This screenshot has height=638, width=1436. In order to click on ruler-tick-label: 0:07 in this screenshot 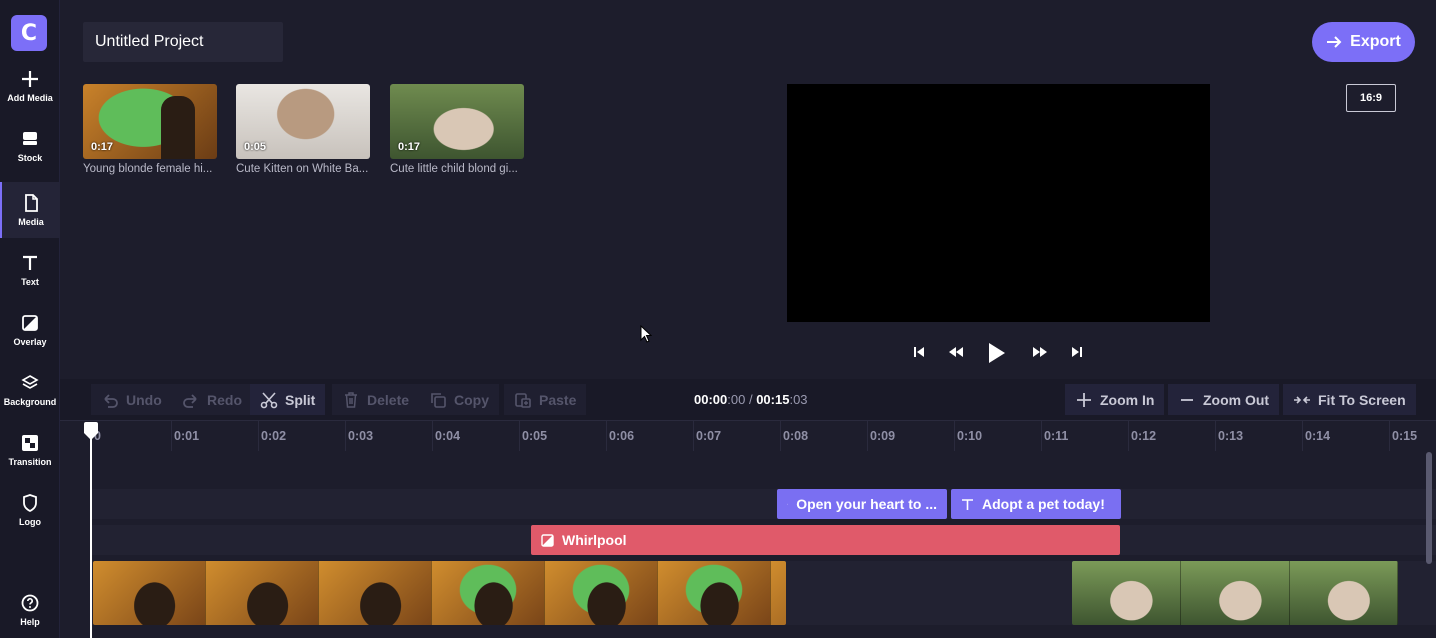, I will do `click(709, 436)`.